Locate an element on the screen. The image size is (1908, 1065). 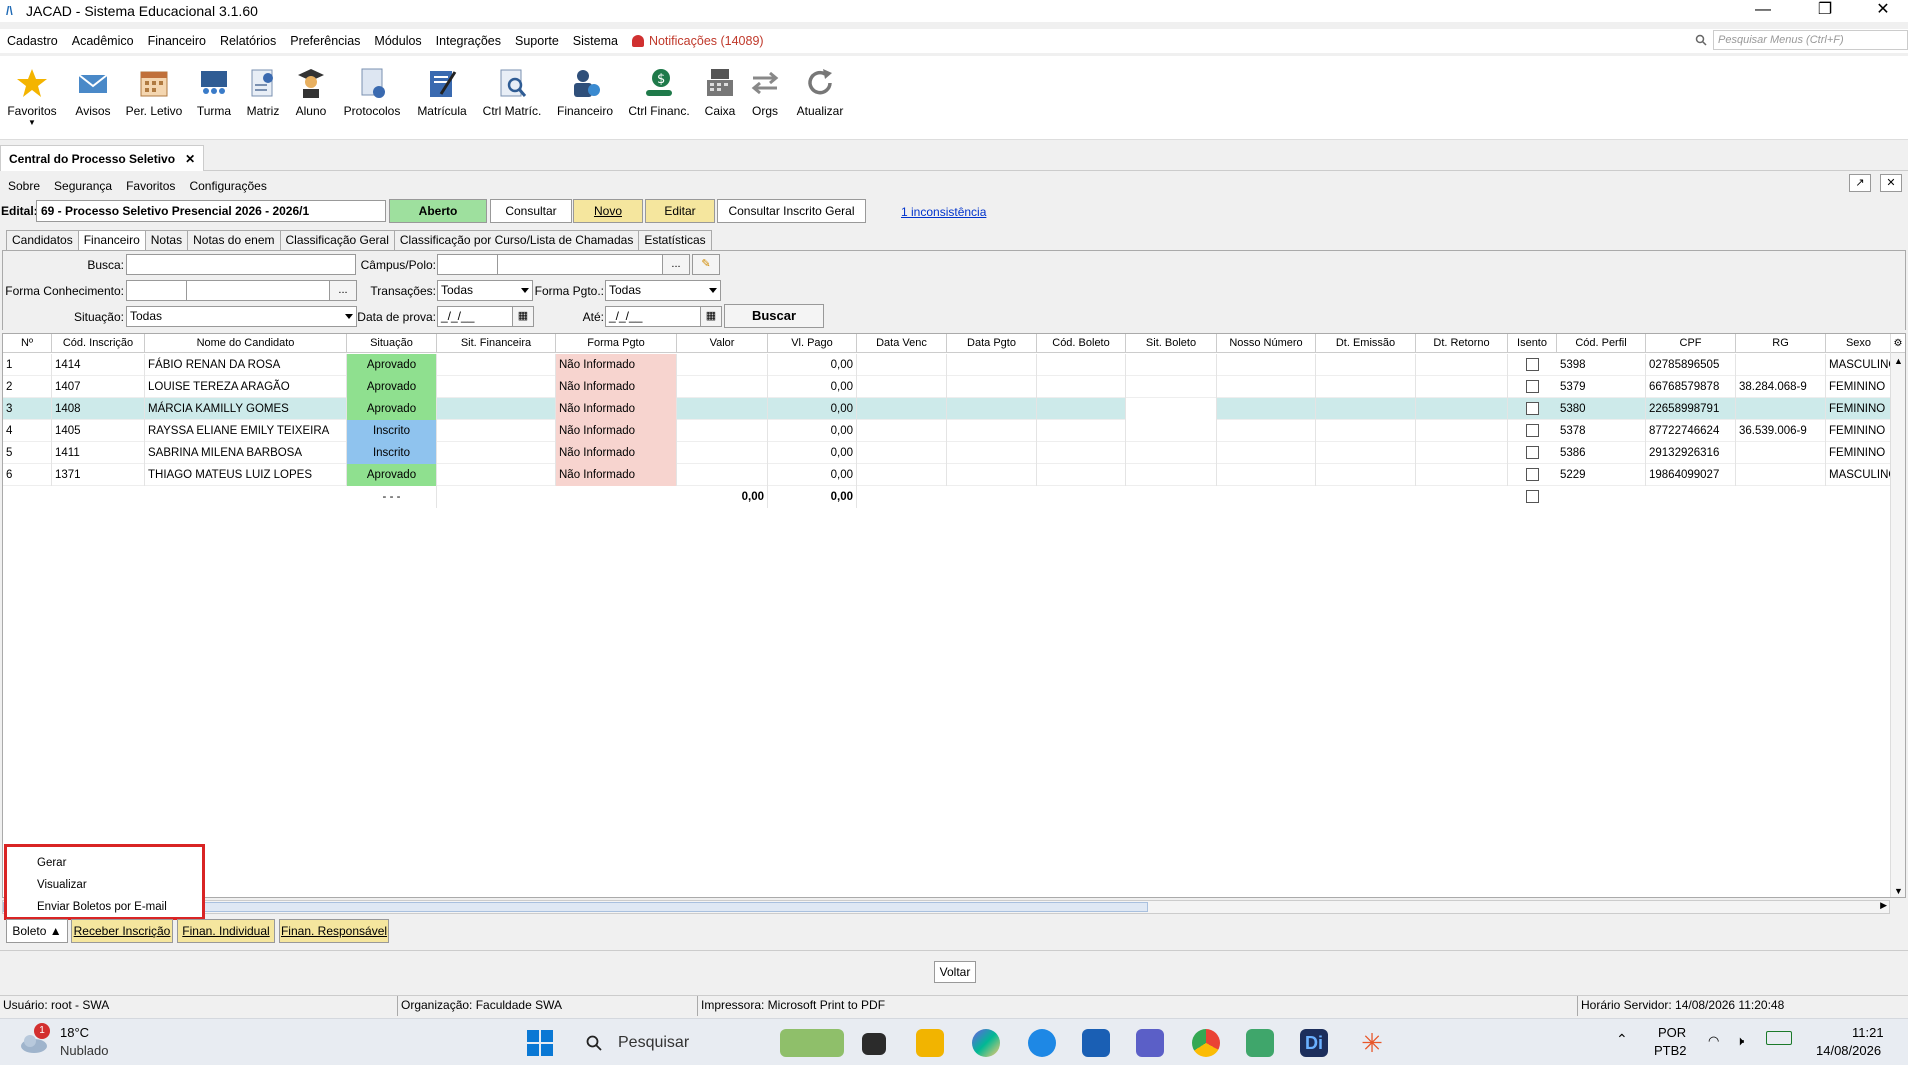
external-window-icon: ↗ is located at coordinates (1860, 183).